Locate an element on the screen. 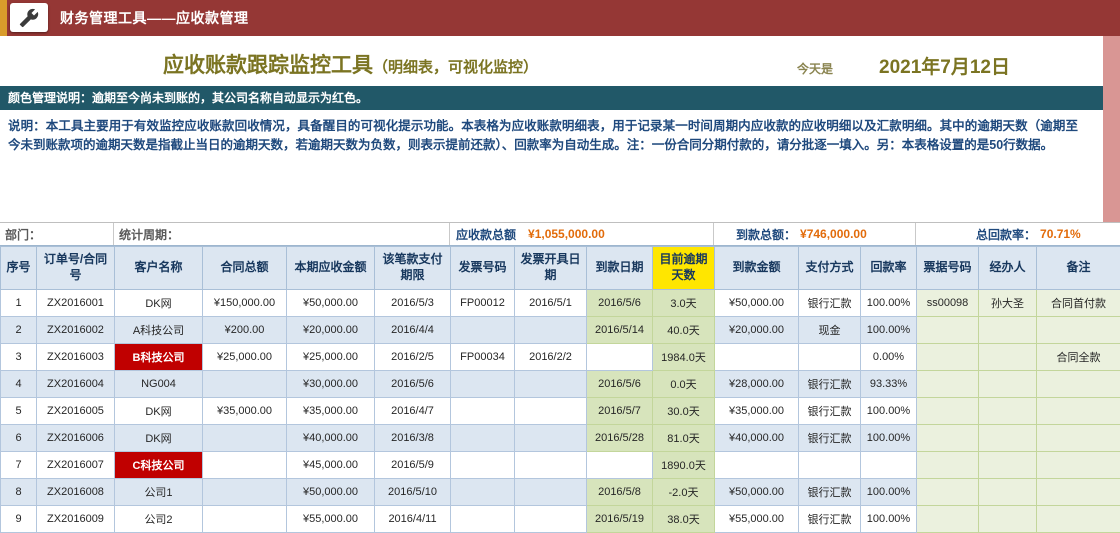 This screenshot has height=533, width=1120. cell: 40.0天 is located at coordinates (684, 330).